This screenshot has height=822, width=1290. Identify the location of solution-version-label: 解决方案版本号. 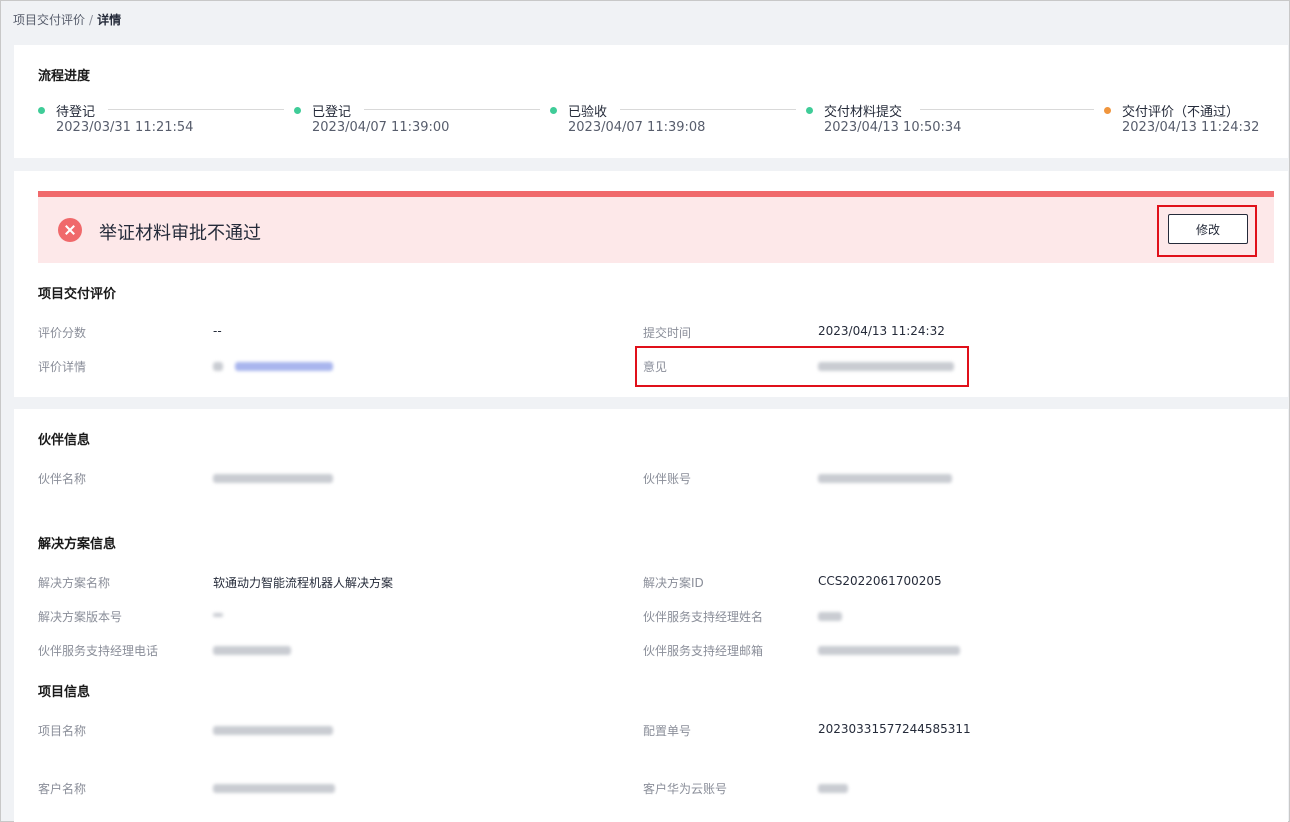
(80, 617).